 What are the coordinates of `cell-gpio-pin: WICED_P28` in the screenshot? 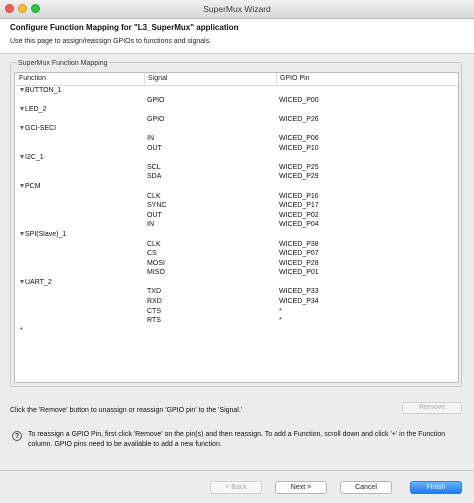 It's located at (299, 264).